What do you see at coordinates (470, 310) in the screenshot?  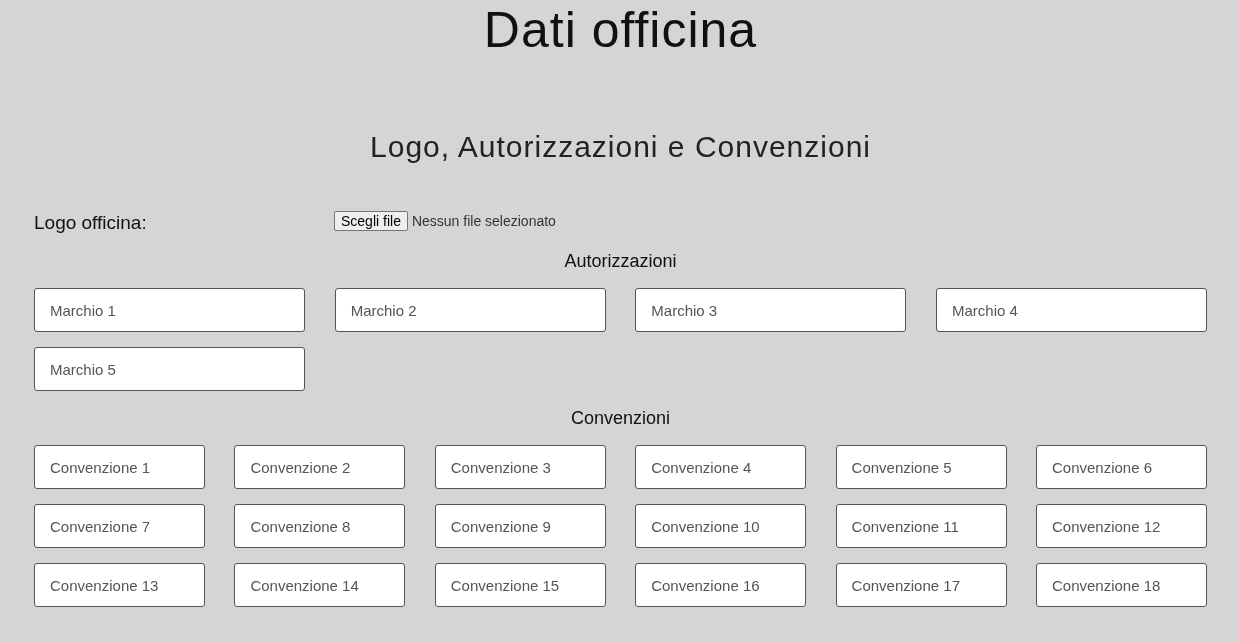 I see `input-field: Marchio 2` at bounding box center [470, 310].